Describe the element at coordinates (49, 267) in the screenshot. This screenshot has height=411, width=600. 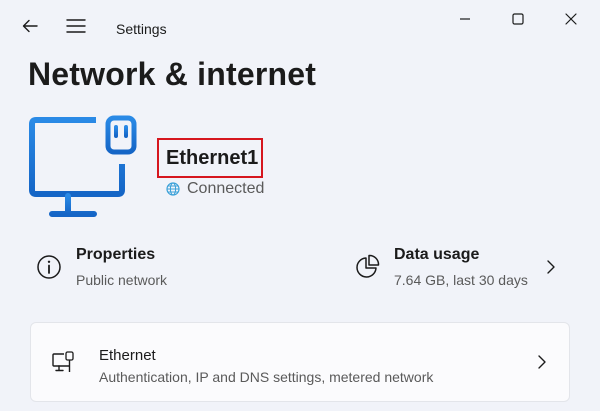
I see `info-icon` at that location.